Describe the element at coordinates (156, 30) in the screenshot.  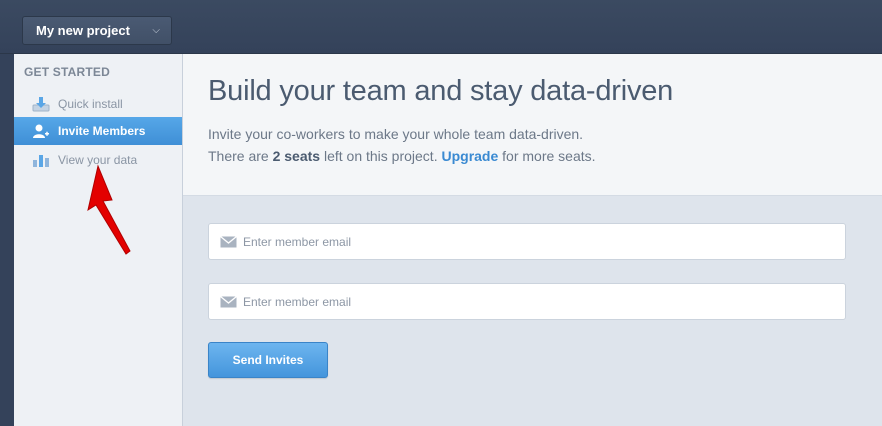
I see `chevron-down-icon: ⌵` at that location.